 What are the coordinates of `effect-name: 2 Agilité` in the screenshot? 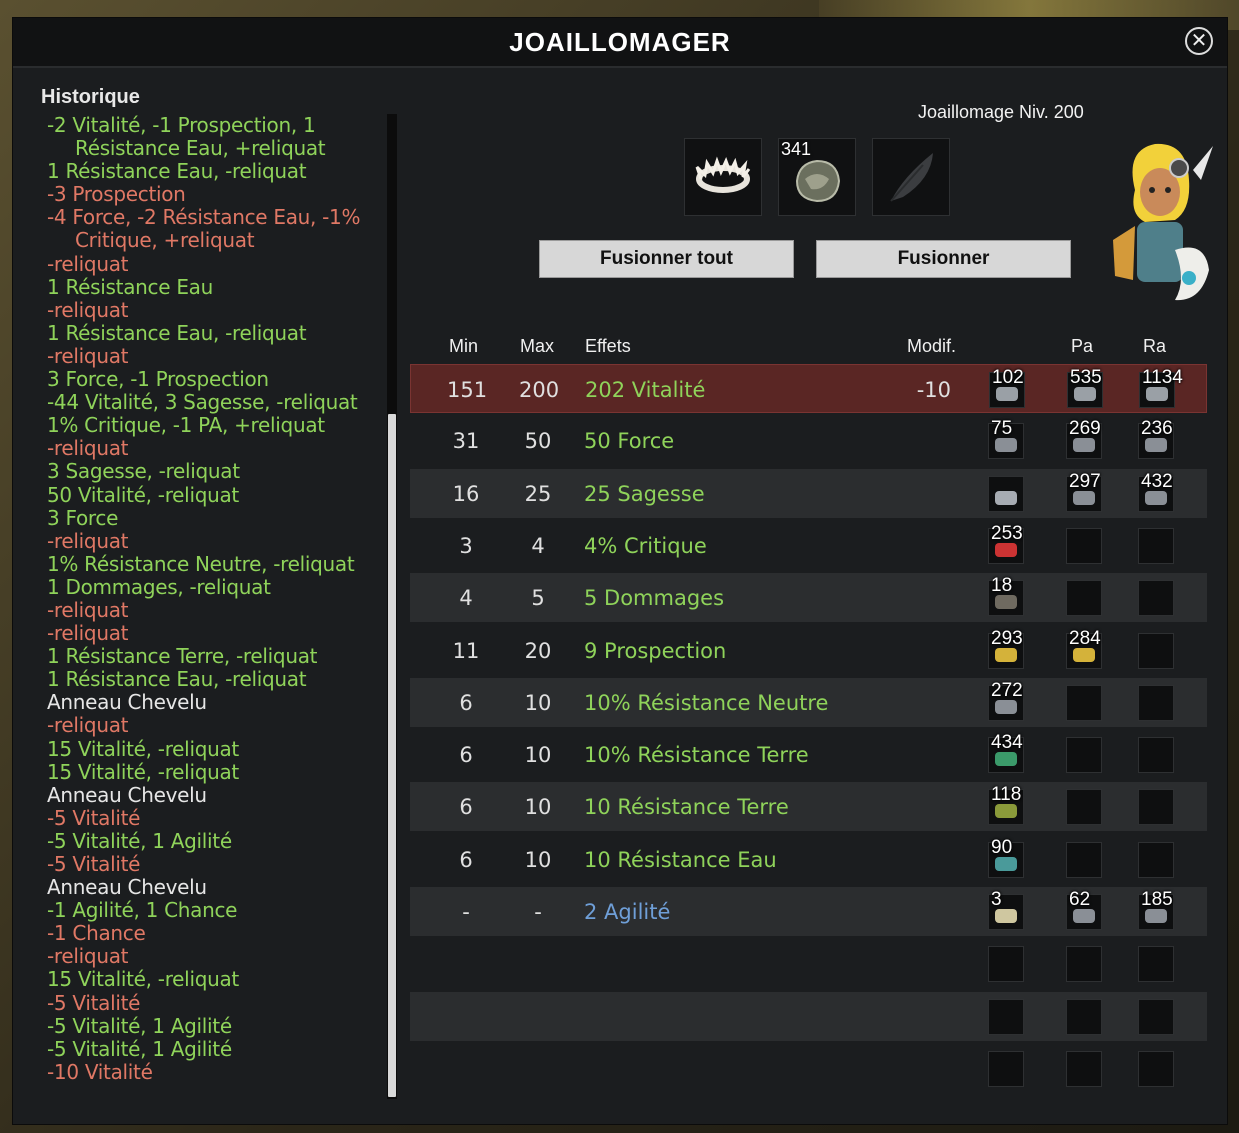 It's located at (627, 912).